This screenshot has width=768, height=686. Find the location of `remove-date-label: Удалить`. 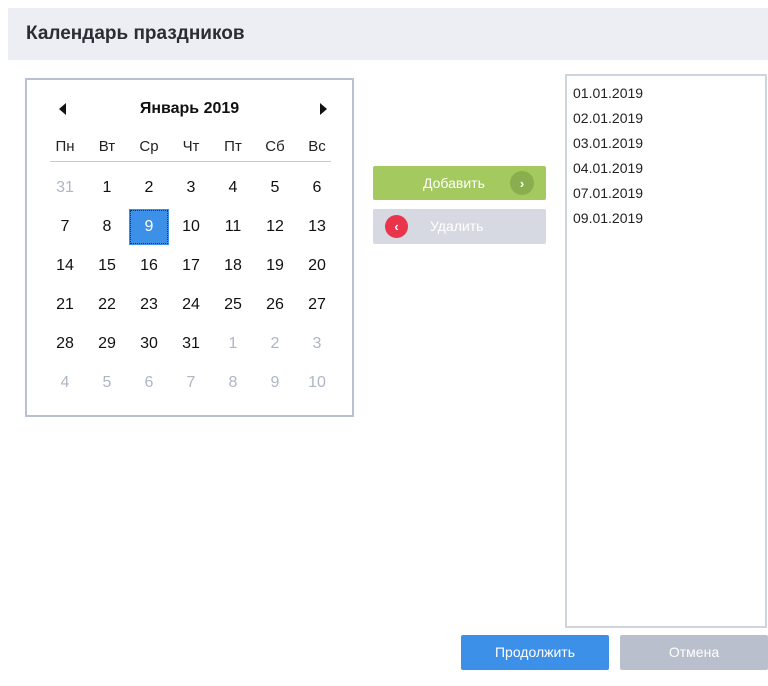

remove-date-label: Удалить is located at coordinates (457, 226).